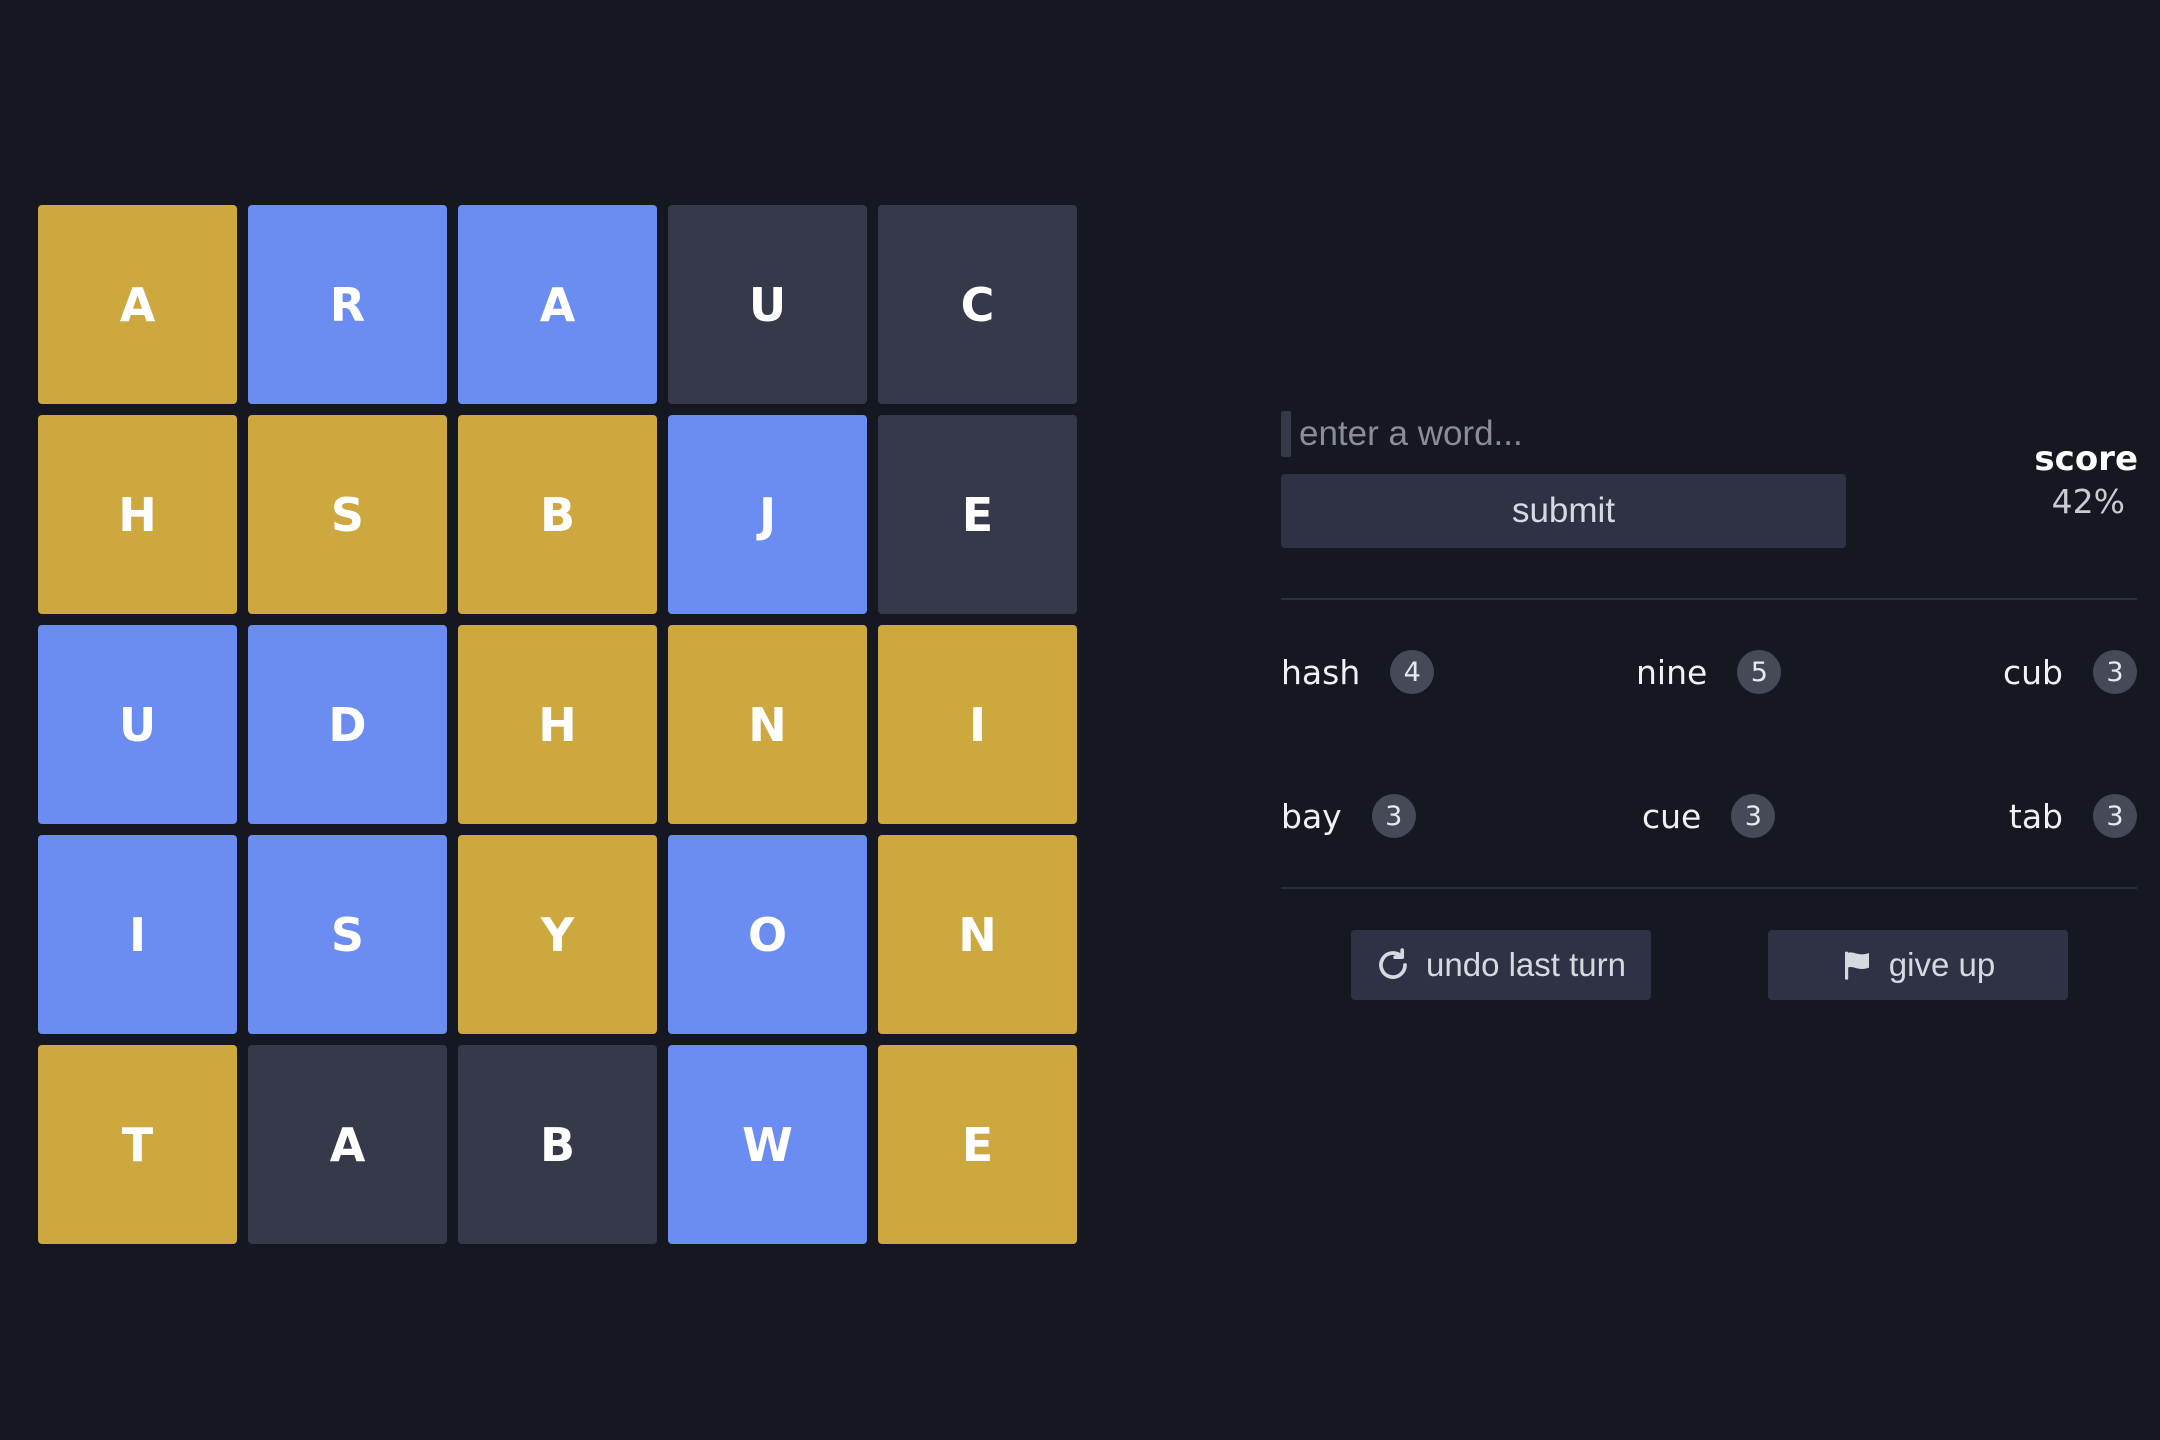  Describe the element at coordinates (1572, 434) in the screenshot. I see `word-input` at that location.